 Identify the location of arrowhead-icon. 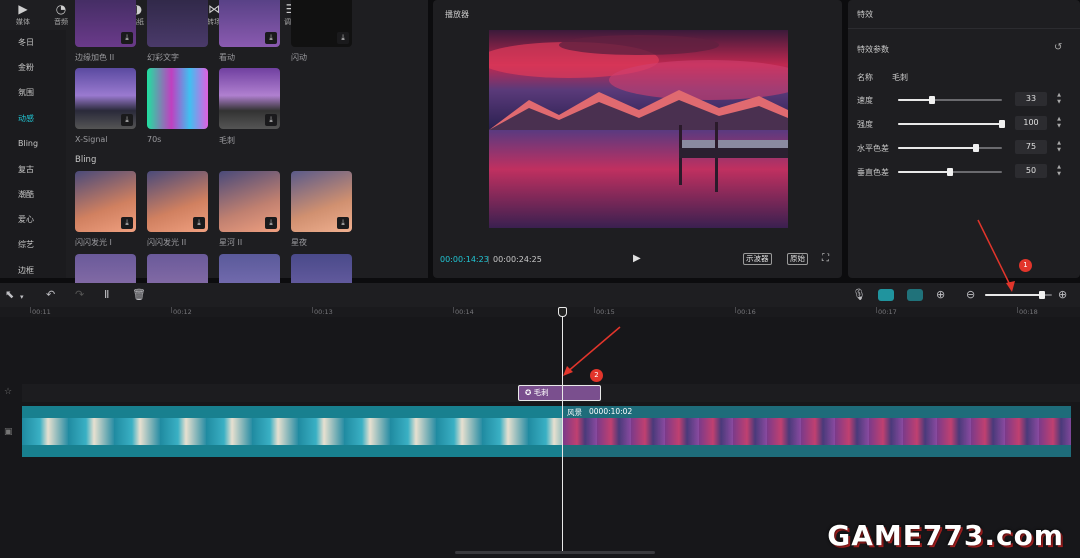
(1010, 286).